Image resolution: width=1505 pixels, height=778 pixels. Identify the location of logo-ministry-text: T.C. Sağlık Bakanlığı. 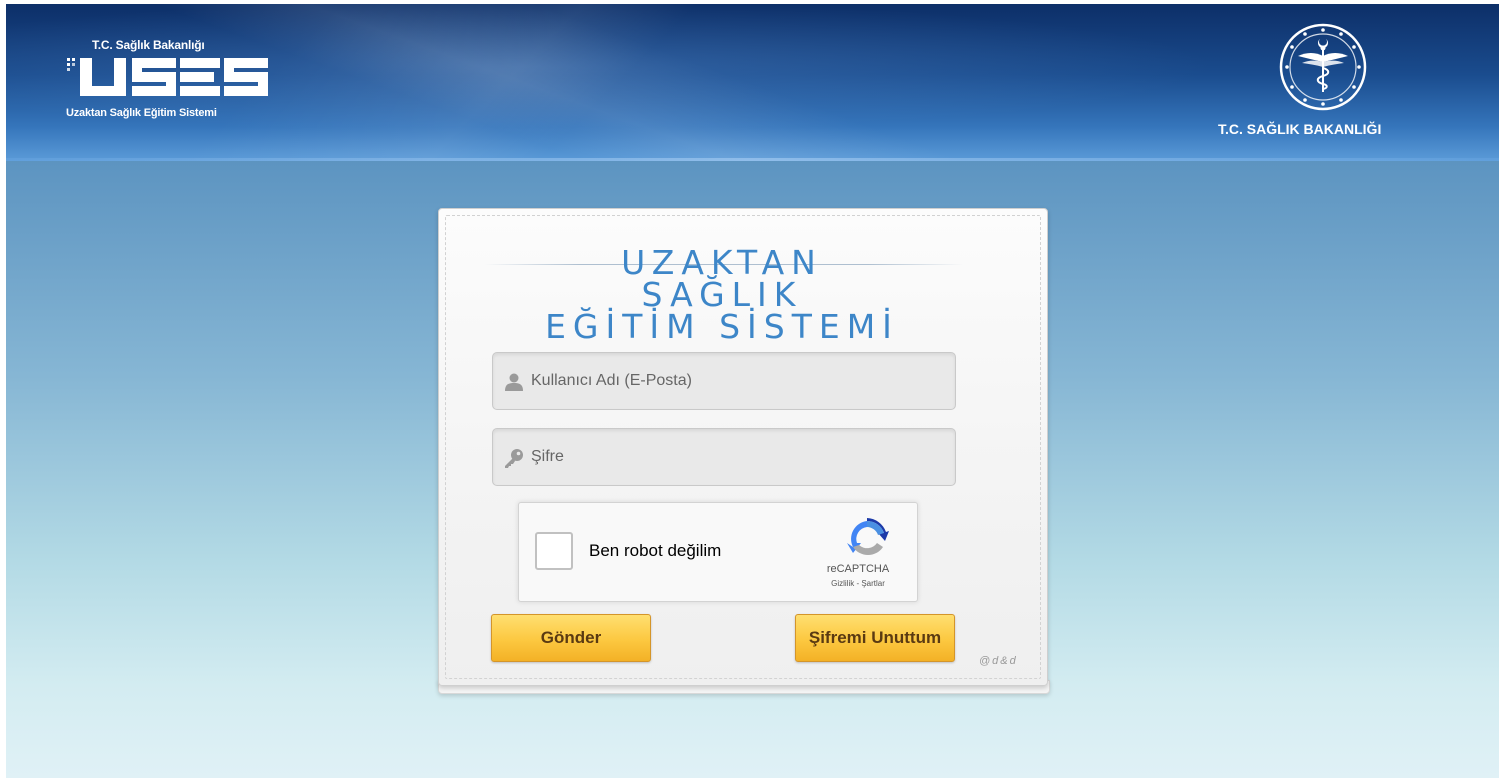
(148, 45).